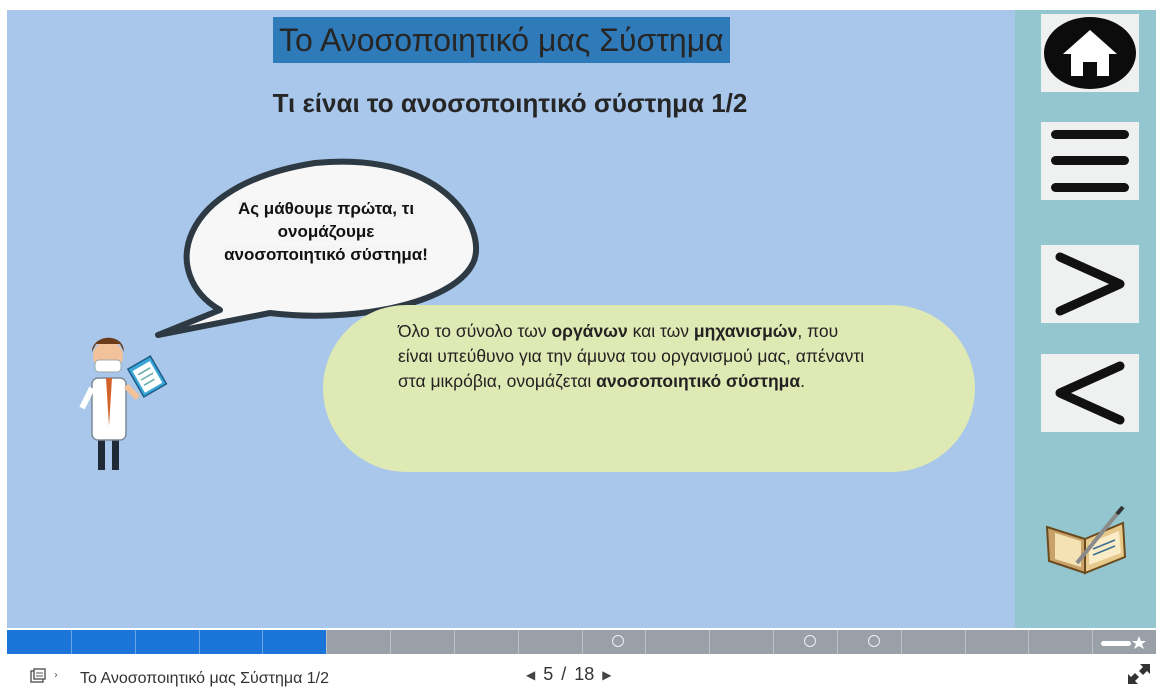 This screenshot has height=688, width=1156. I want to click on progress-bar, so click(581, 642).